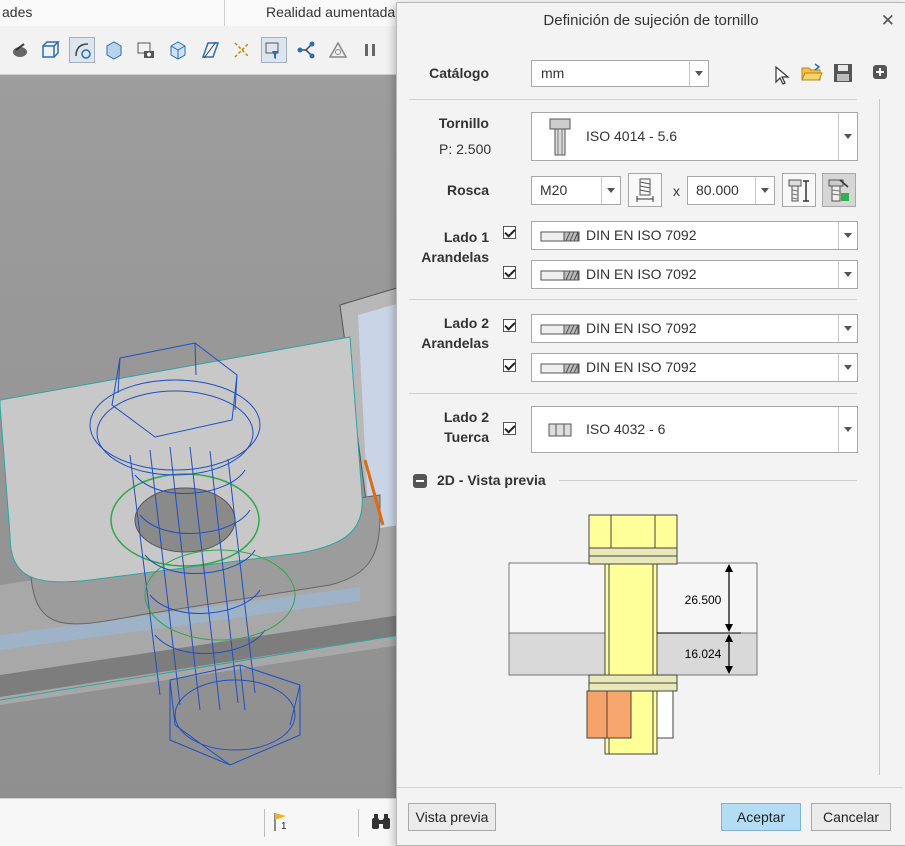 The width and height of the screenshot is (905, 846). What do you see at coordinates (284, 826) in the screenshot?
I see `flag-count: 1` at bounding box center [284, 826].